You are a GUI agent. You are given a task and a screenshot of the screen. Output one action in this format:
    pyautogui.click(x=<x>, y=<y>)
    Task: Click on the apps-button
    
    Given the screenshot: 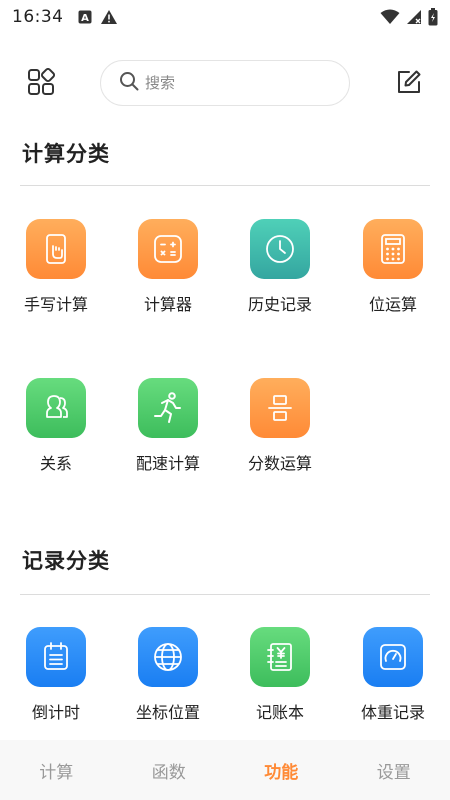 What is the action you would take?
    pyautogui.click(x=41, y=84)
    